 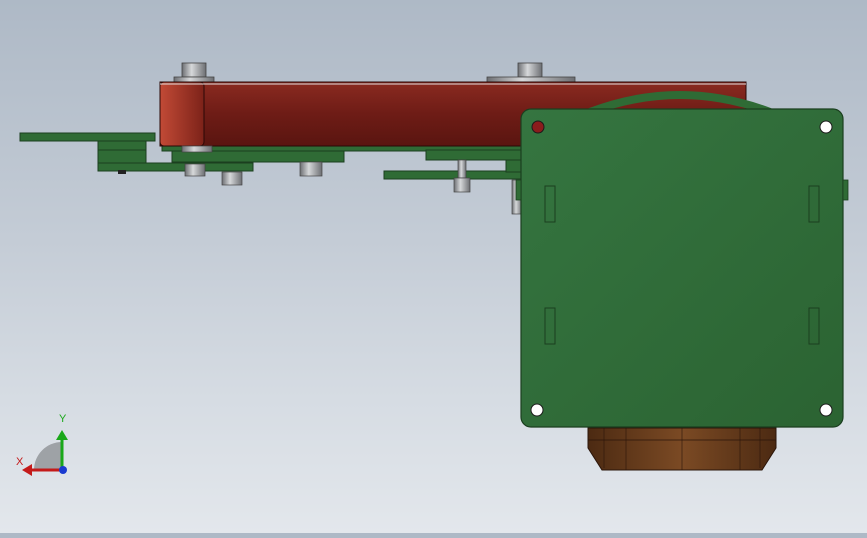 I want to click on arm-top-bolt-left, so click(x=194, y=72).